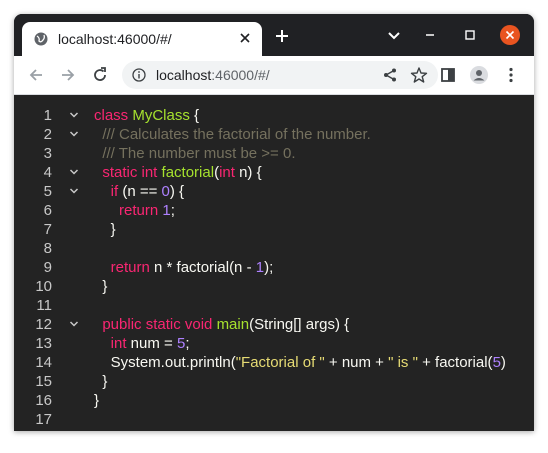 The height and width of the screenshot is (453, 548). I want to click on back-arrow-icon, so click(36, 75).